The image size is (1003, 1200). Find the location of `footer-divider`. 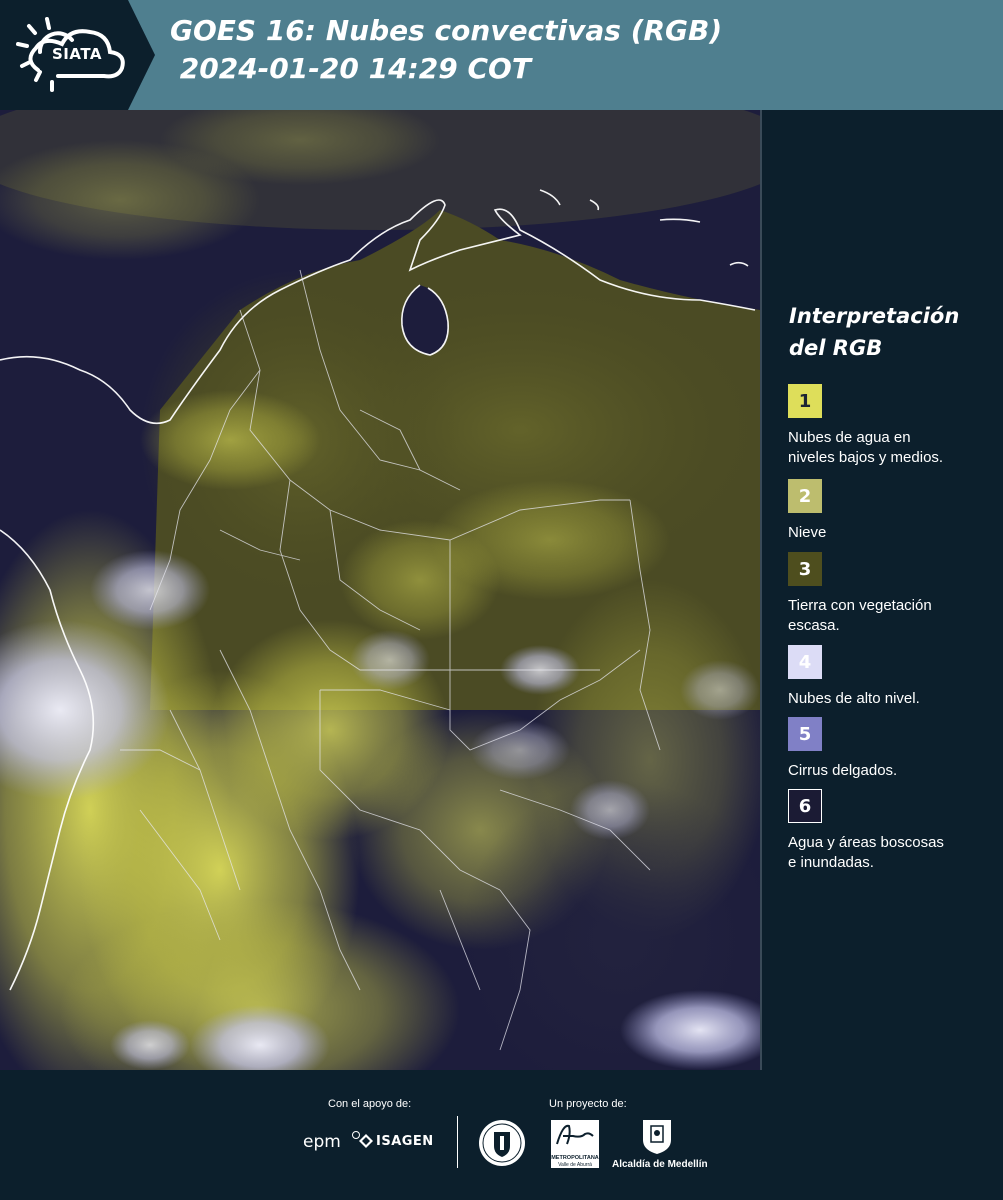

footer-divider is located at coordinates (457, 1142).